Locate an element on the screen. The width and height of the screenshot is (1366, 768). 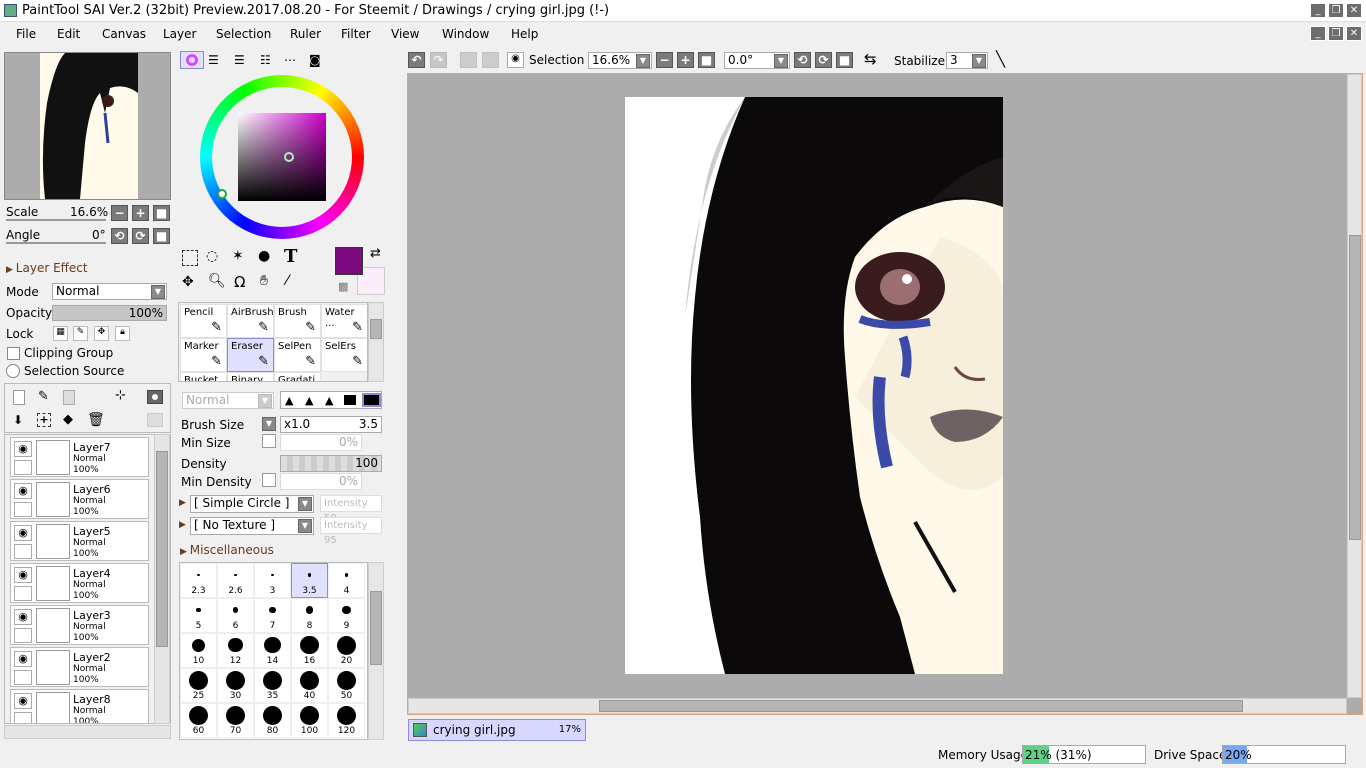
selection-source-radio is located at coordinates (13, 371).